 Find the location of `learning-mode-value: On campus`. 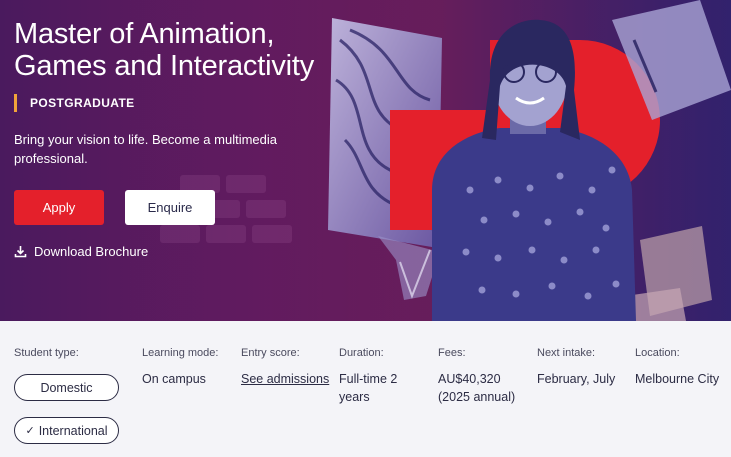

learning-mode-value: On campus is located at coordinates (174, 379).